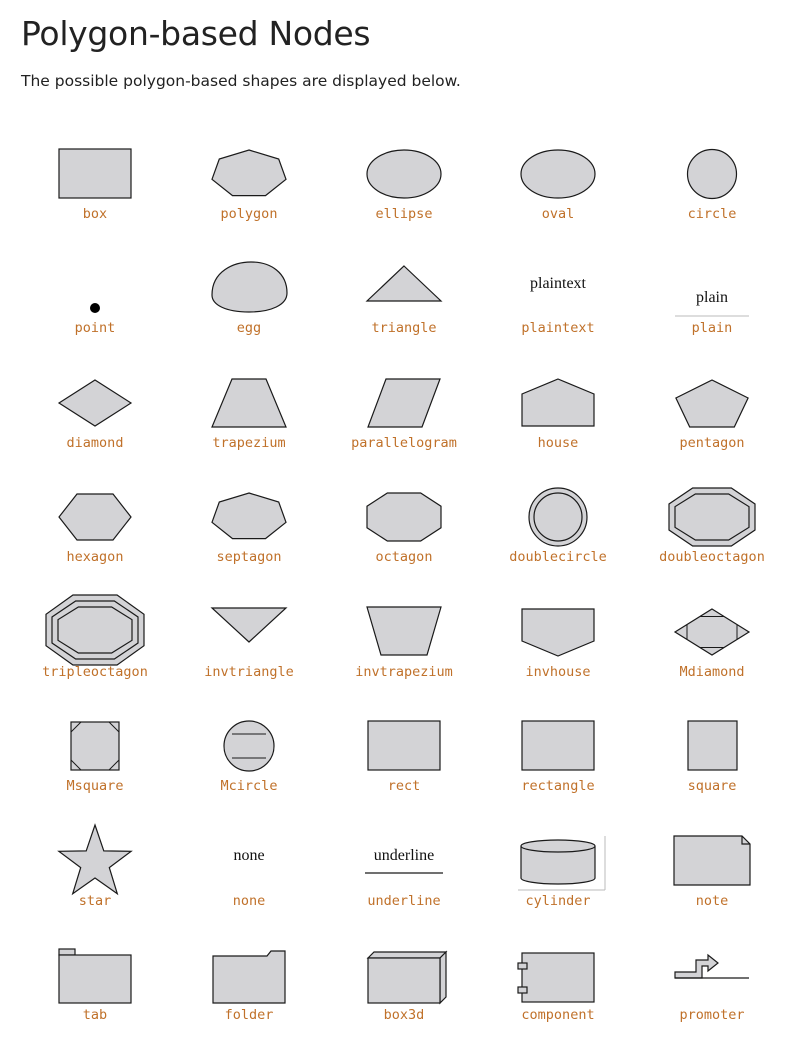 The height and width of the screenshot is (1059, 790). I want to click on shape-label: octagon, so click(404, 557).